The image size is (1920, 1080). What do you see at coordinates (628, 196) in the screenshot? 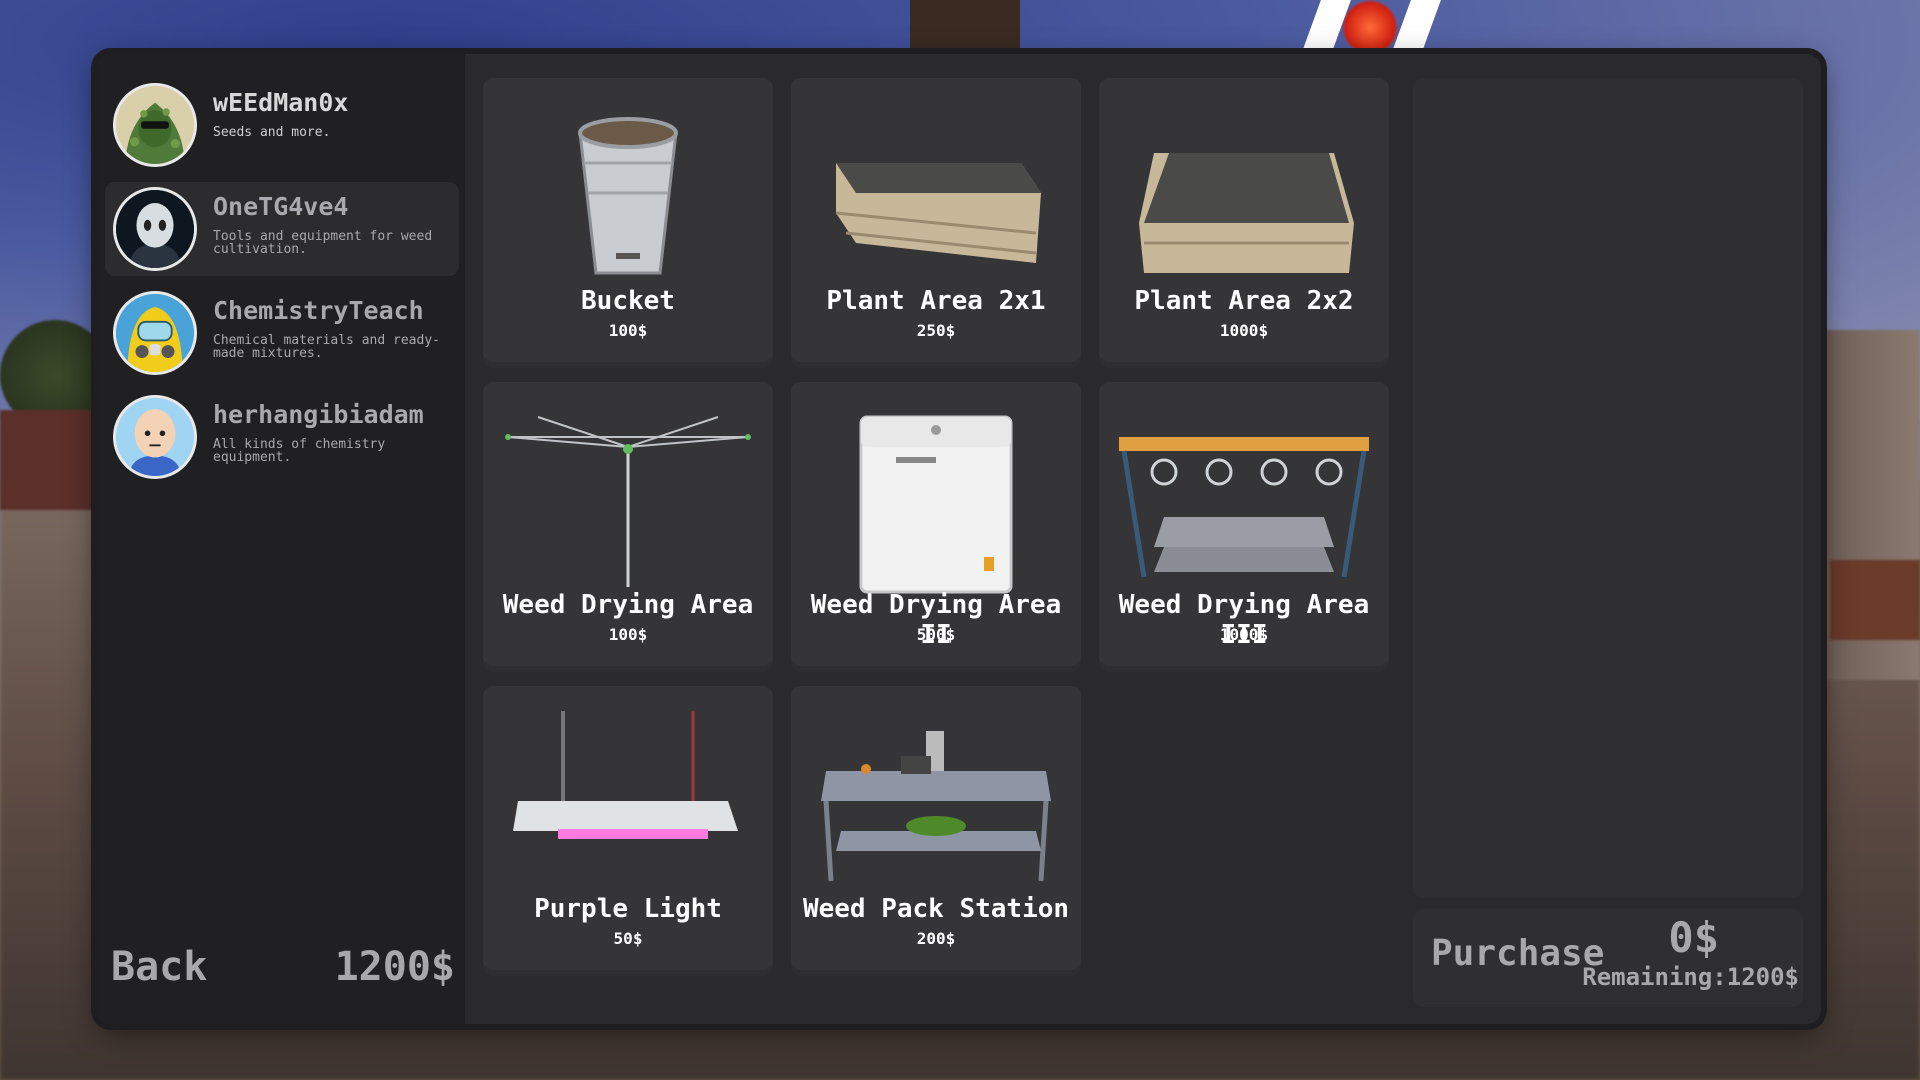
I see `bucket-icon` at bounding box center [628, 196].